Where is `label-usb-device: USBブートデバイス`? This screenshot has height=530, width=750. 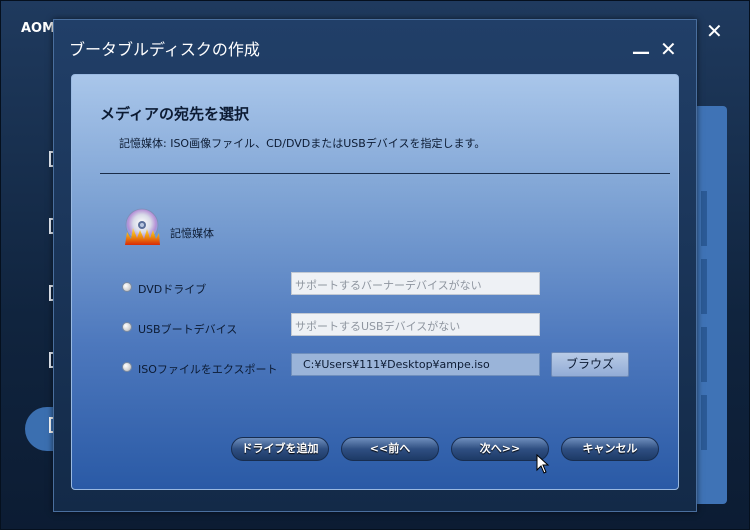 label-usb-device: USBブートデバイス is located at coordinates (188, 329).